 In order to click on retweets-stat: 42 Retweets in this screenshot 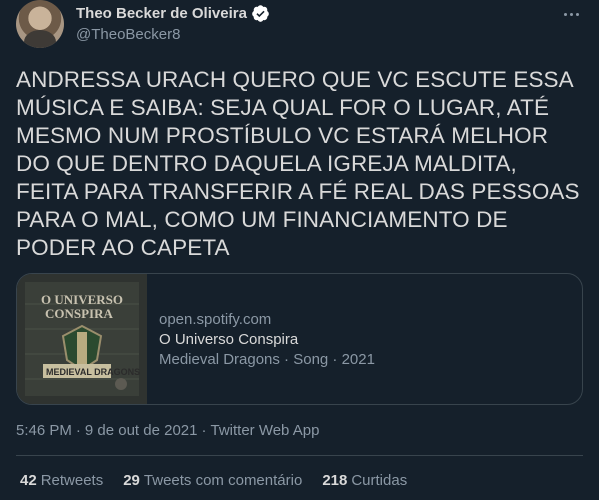, I will do `click(61, 480)`.